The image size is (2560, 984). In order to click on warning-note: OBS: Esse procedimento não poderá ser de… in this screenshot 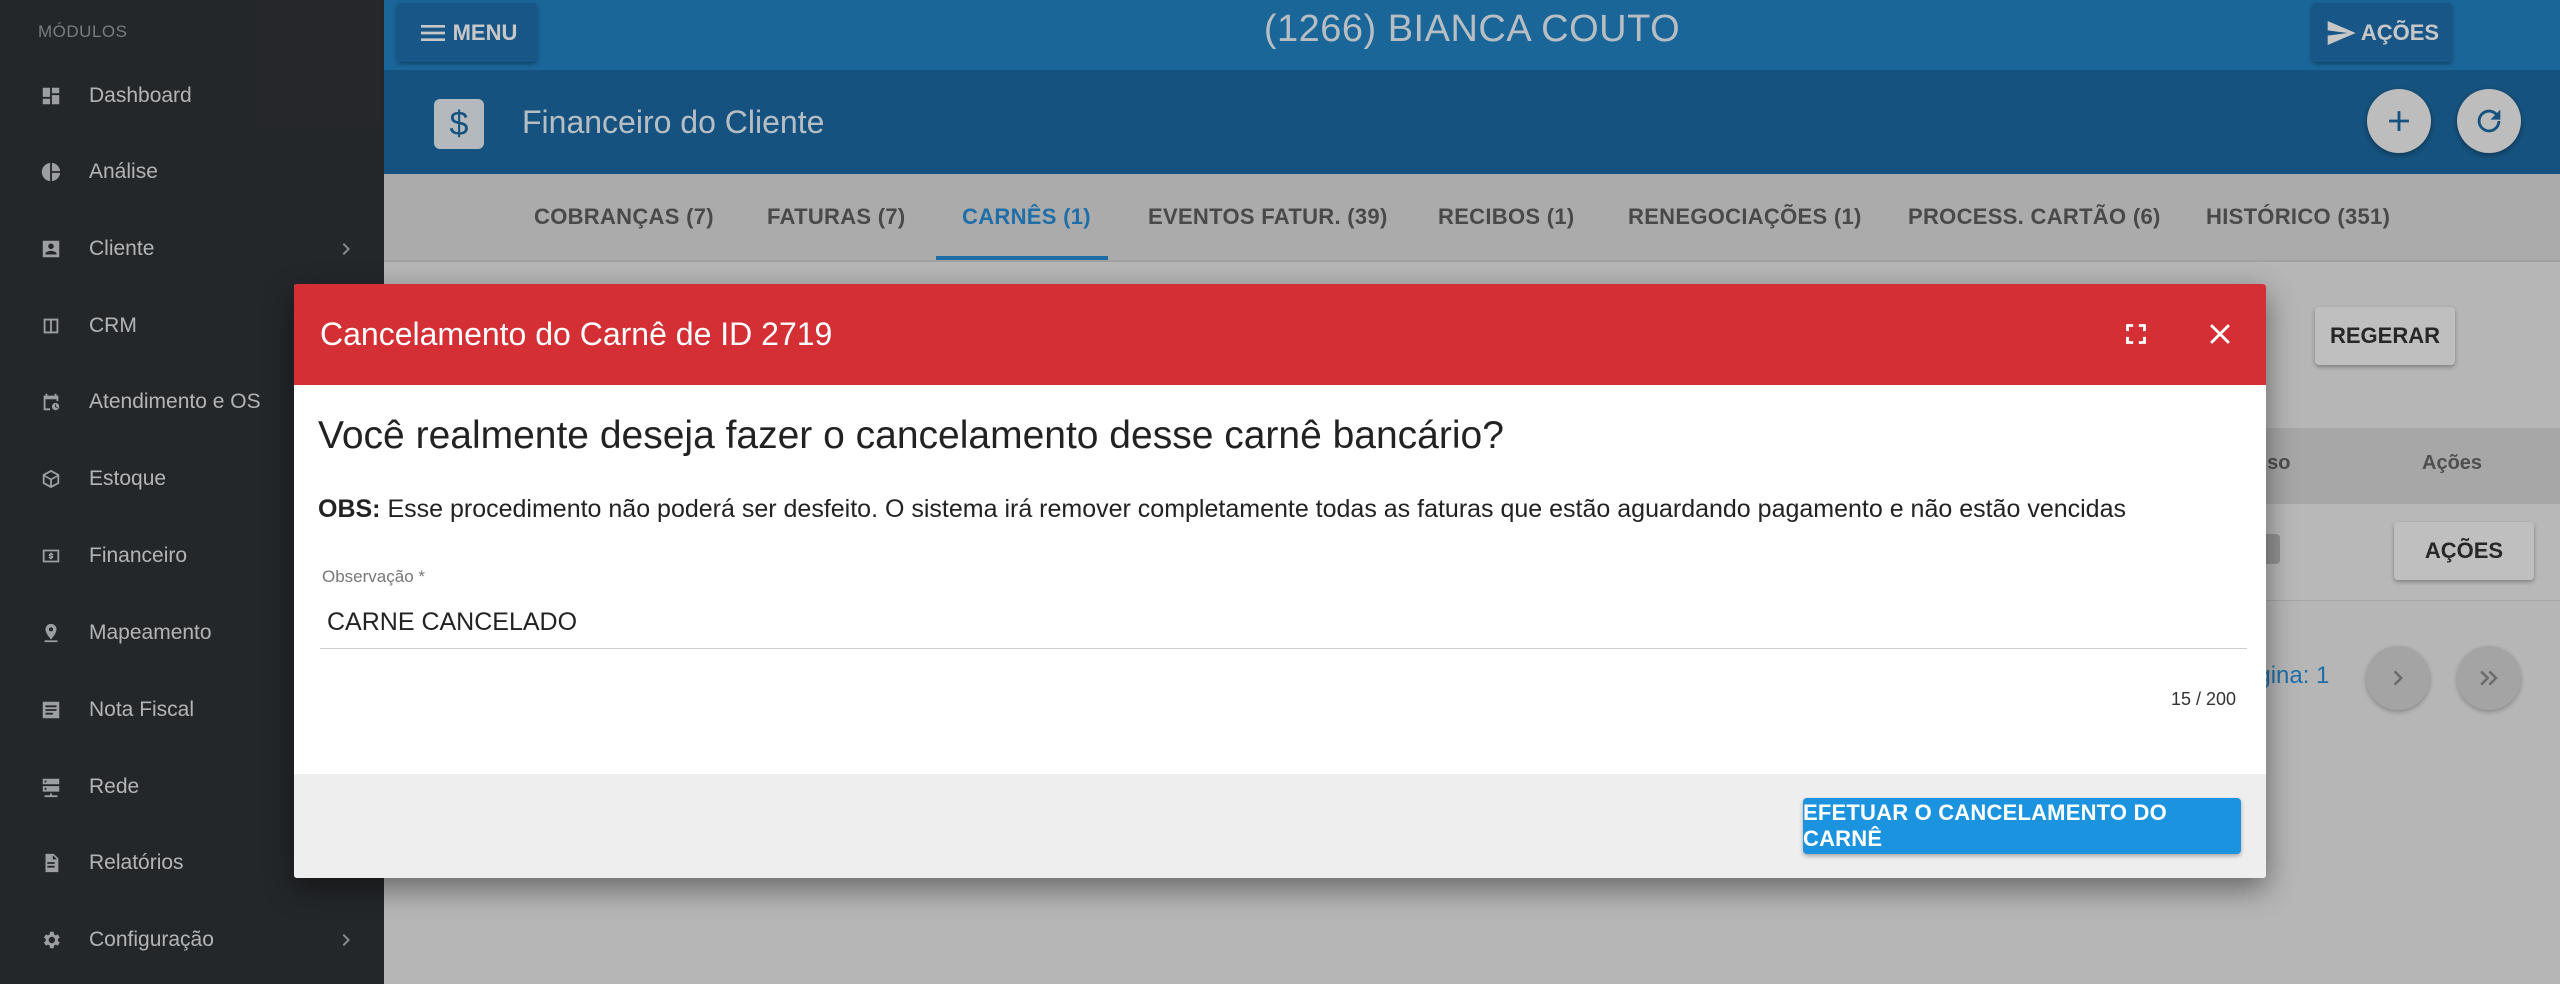, I will do `click(1222, 509)`.